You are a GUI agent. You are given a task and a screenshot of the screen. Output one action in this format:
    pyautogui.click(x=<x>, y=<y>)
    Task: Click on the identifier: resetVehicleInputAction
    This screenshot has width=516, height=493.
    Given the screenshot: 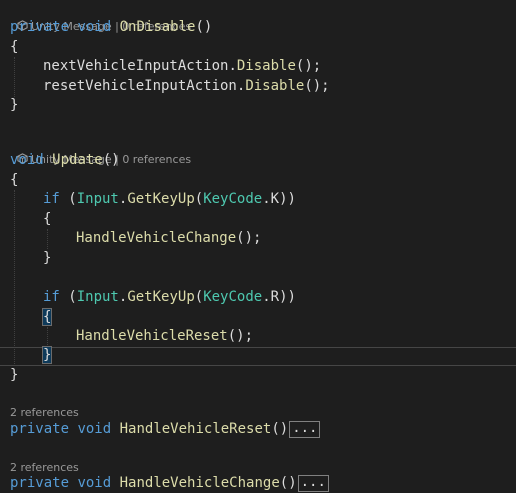 What is the action you would take?
    pyautogui.click(x=140, y=86)
    